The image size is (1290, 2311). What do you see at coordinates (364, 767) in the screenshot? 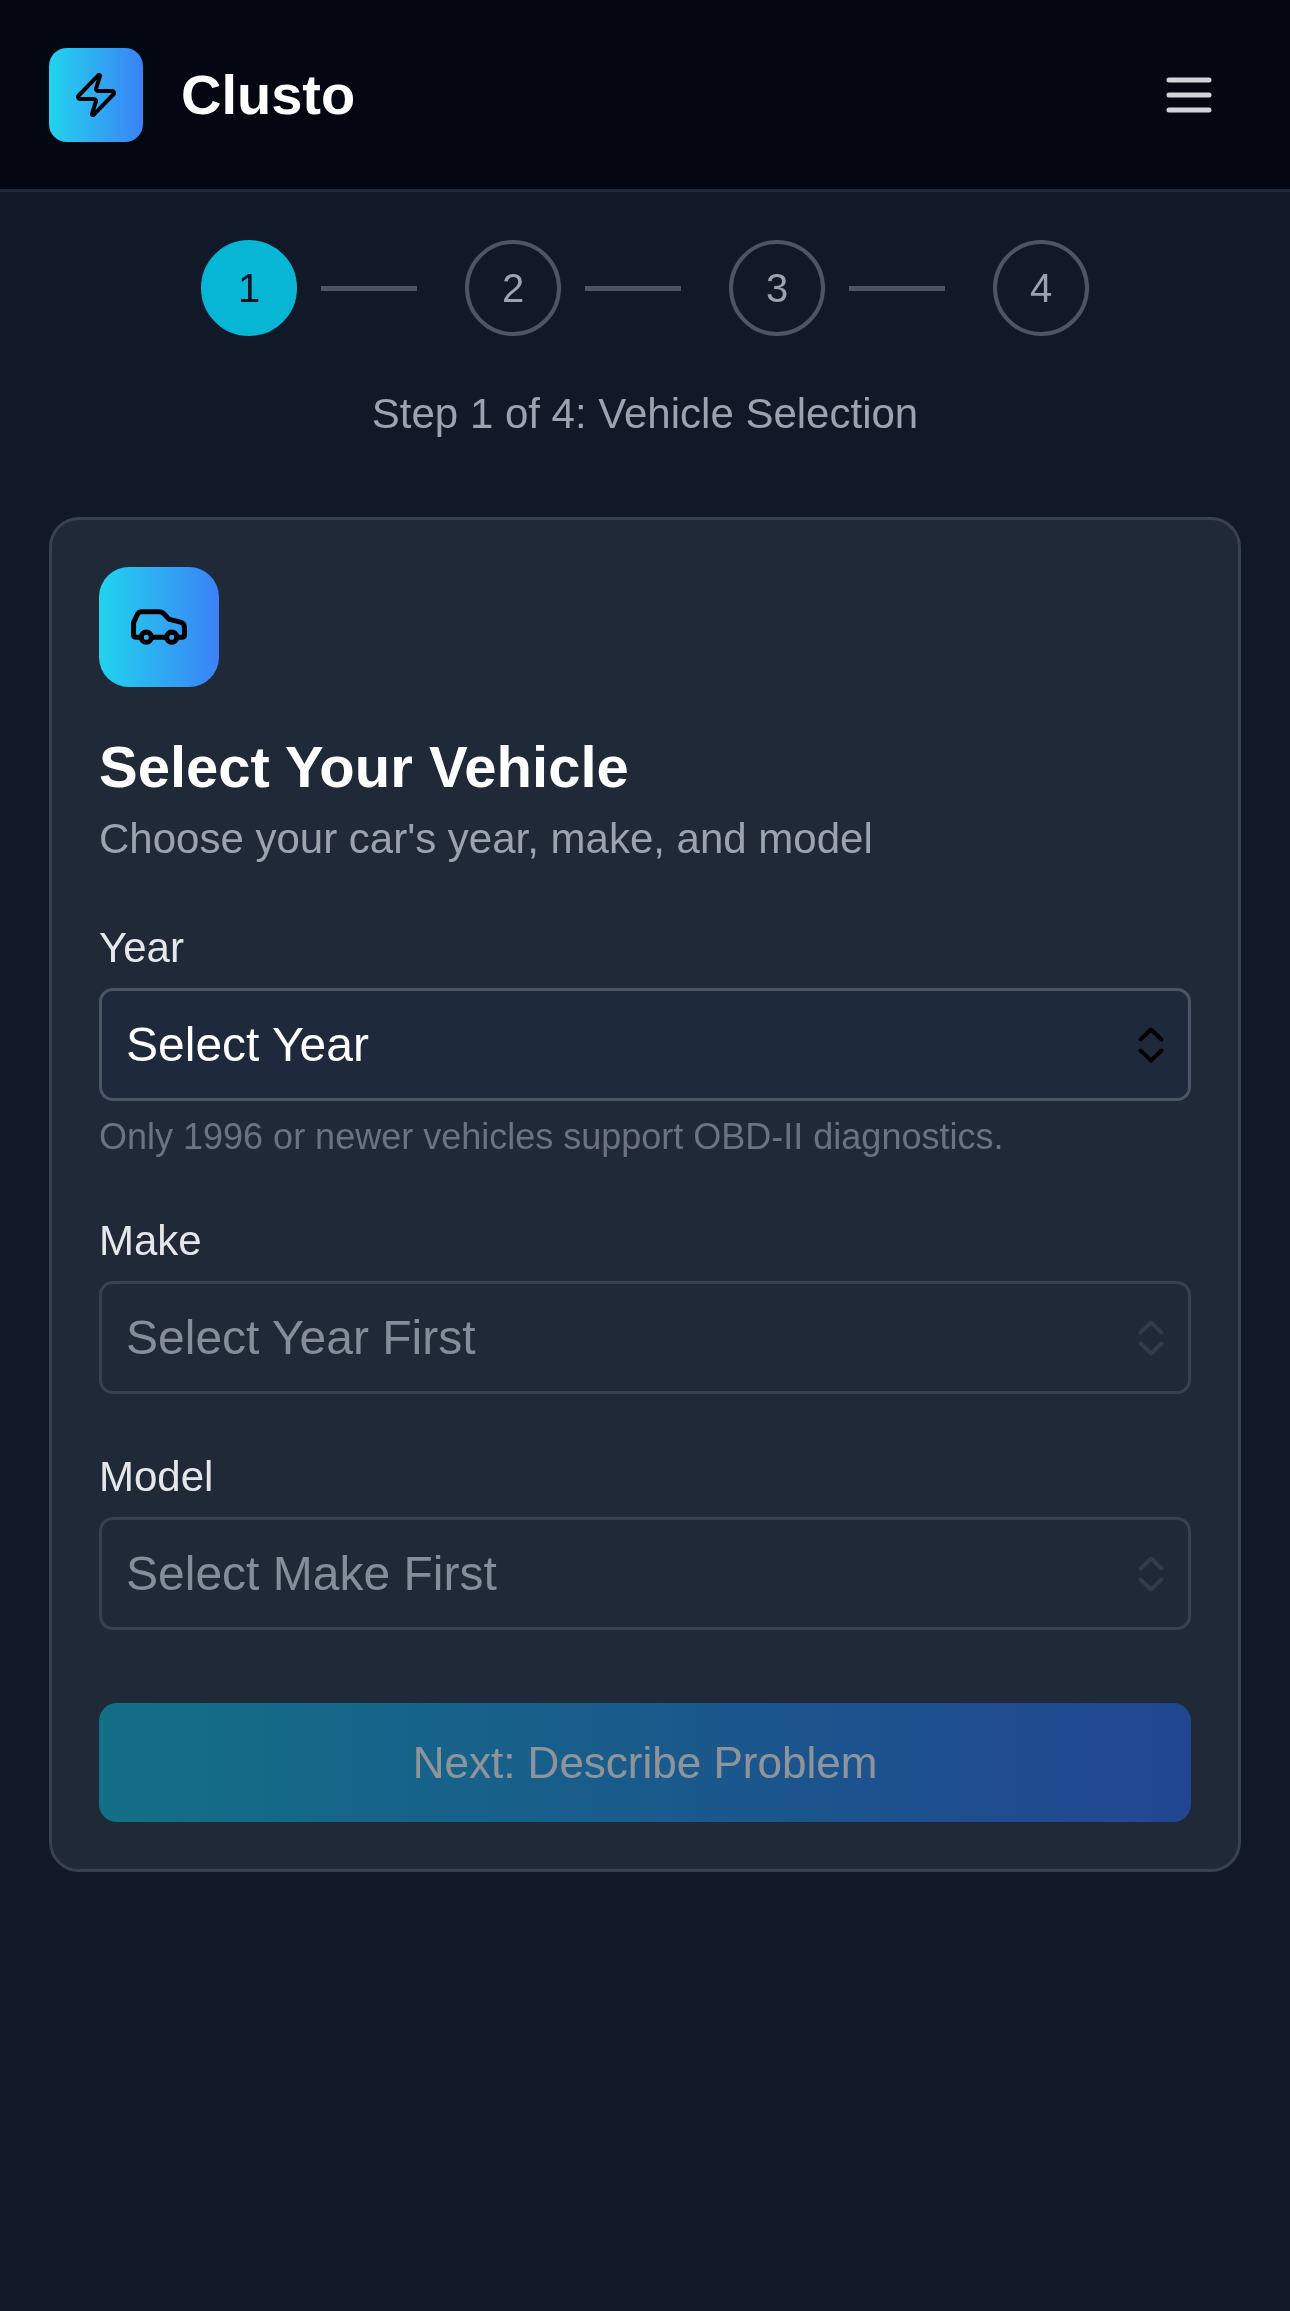
I see `card-title: Select Your Vehicle` at bounding box center [364, 767].